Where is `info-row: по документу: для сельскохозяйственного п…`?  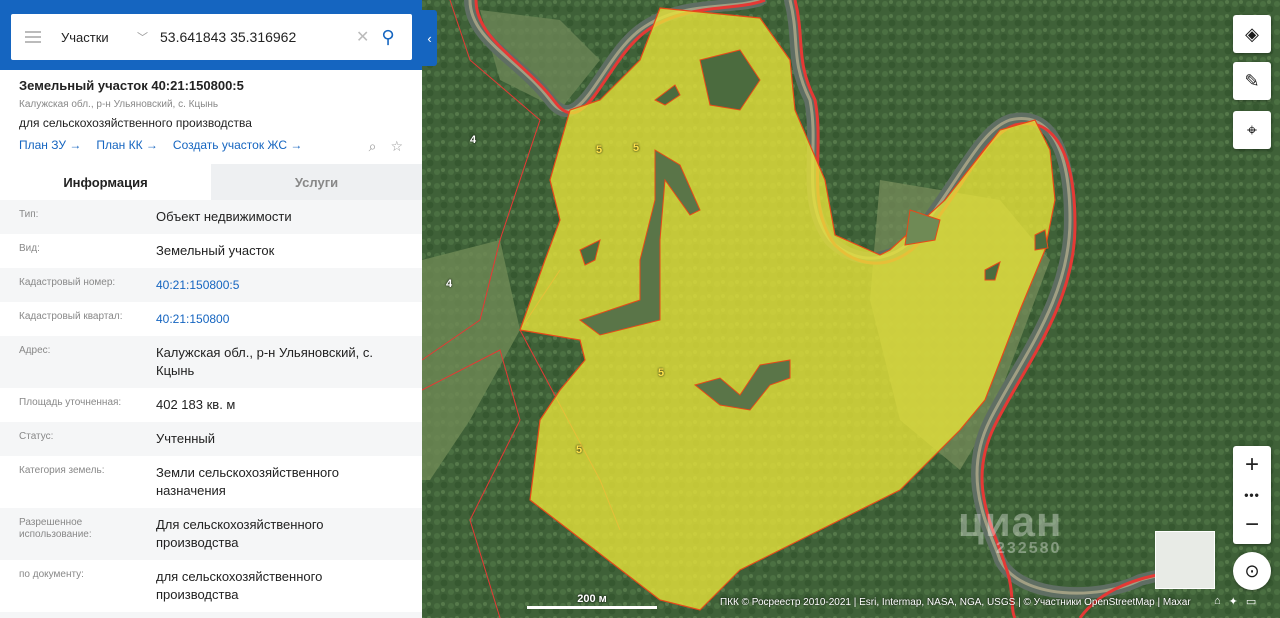 info-row: по документу: для сельскохозяйственного п… is located at coordinates (211, 586).